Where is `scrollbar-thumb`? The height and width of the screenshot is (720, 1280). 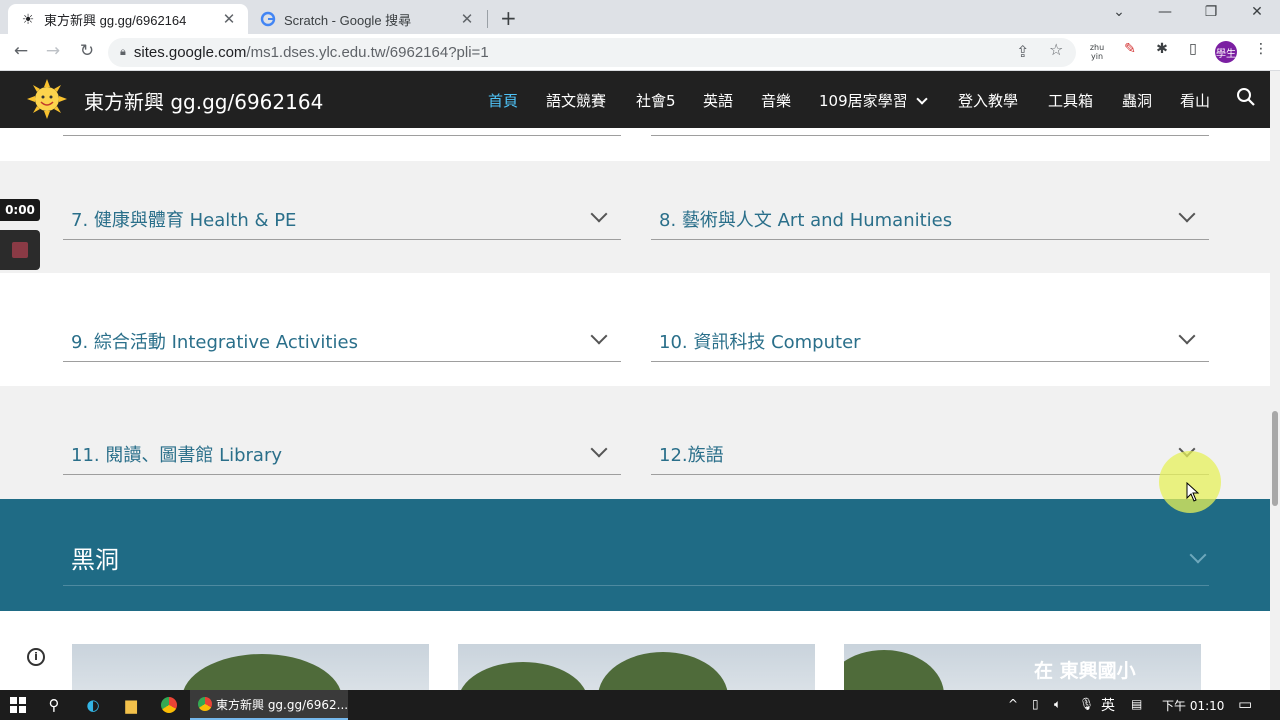
scrollbar-thumb is located at coordinates (1275, 458).